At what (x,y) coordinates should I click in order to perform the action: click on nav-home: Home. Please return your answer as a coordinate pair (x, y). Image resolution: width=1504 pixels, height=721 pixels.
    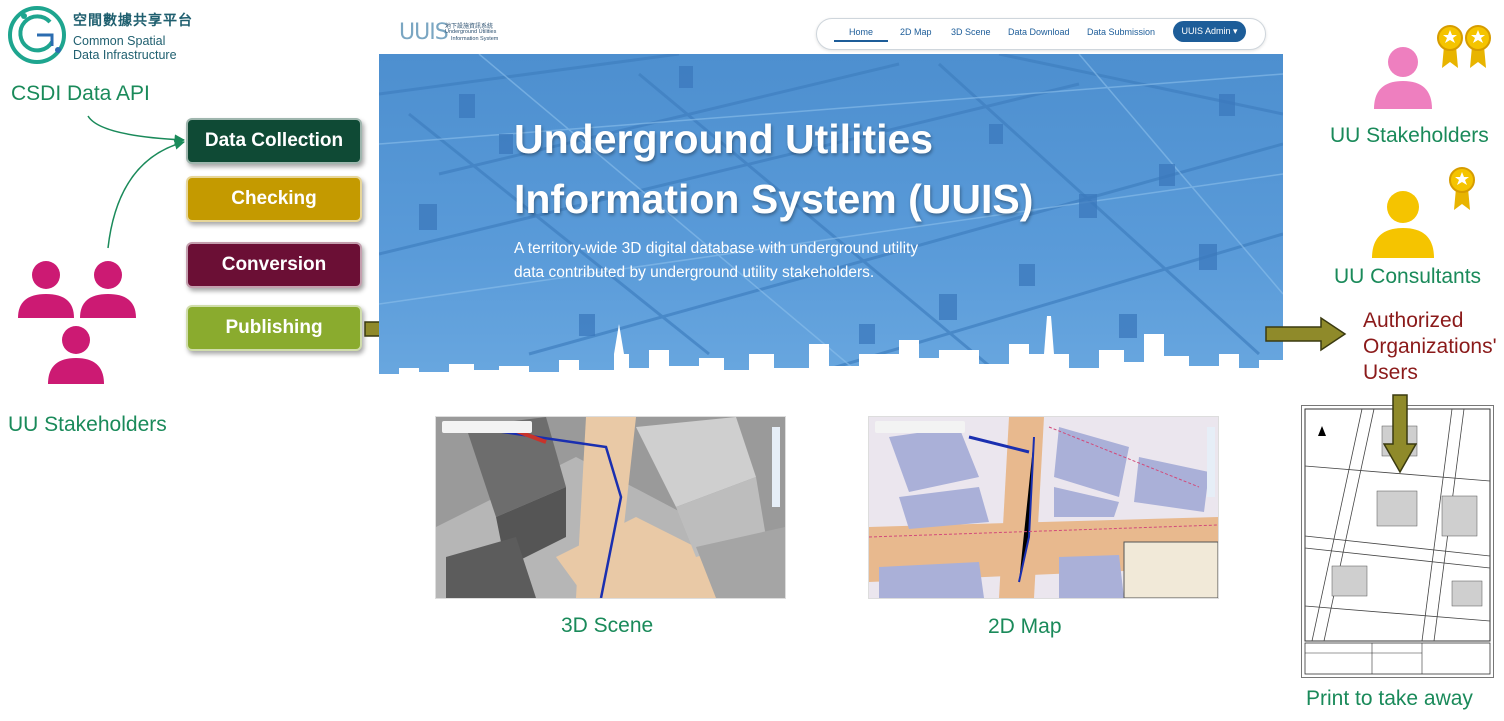
    Looking at the image, I should click on (861, 32).